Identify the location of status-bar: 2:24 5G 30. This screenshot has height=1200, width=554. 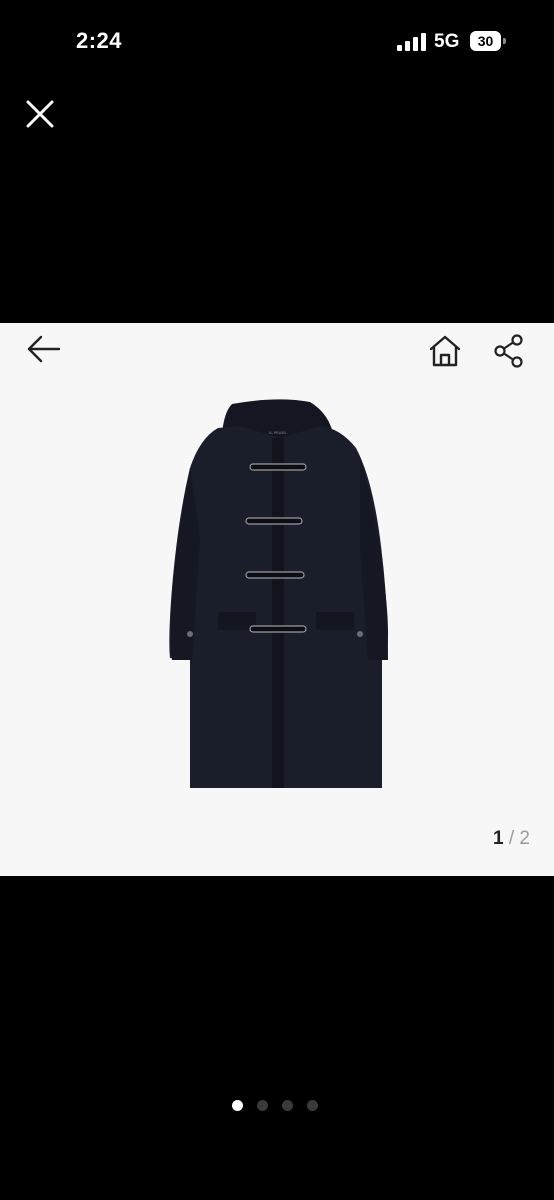
(277, 42).